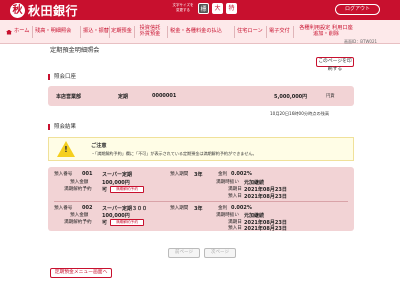 This screenshot has width=400, height=290. What do you see at coordinates (81, 273) in the screenshot?
I see `time-deposit-menu-button: 定期預金メニュー画面へ` at bounding box center [81, 273].